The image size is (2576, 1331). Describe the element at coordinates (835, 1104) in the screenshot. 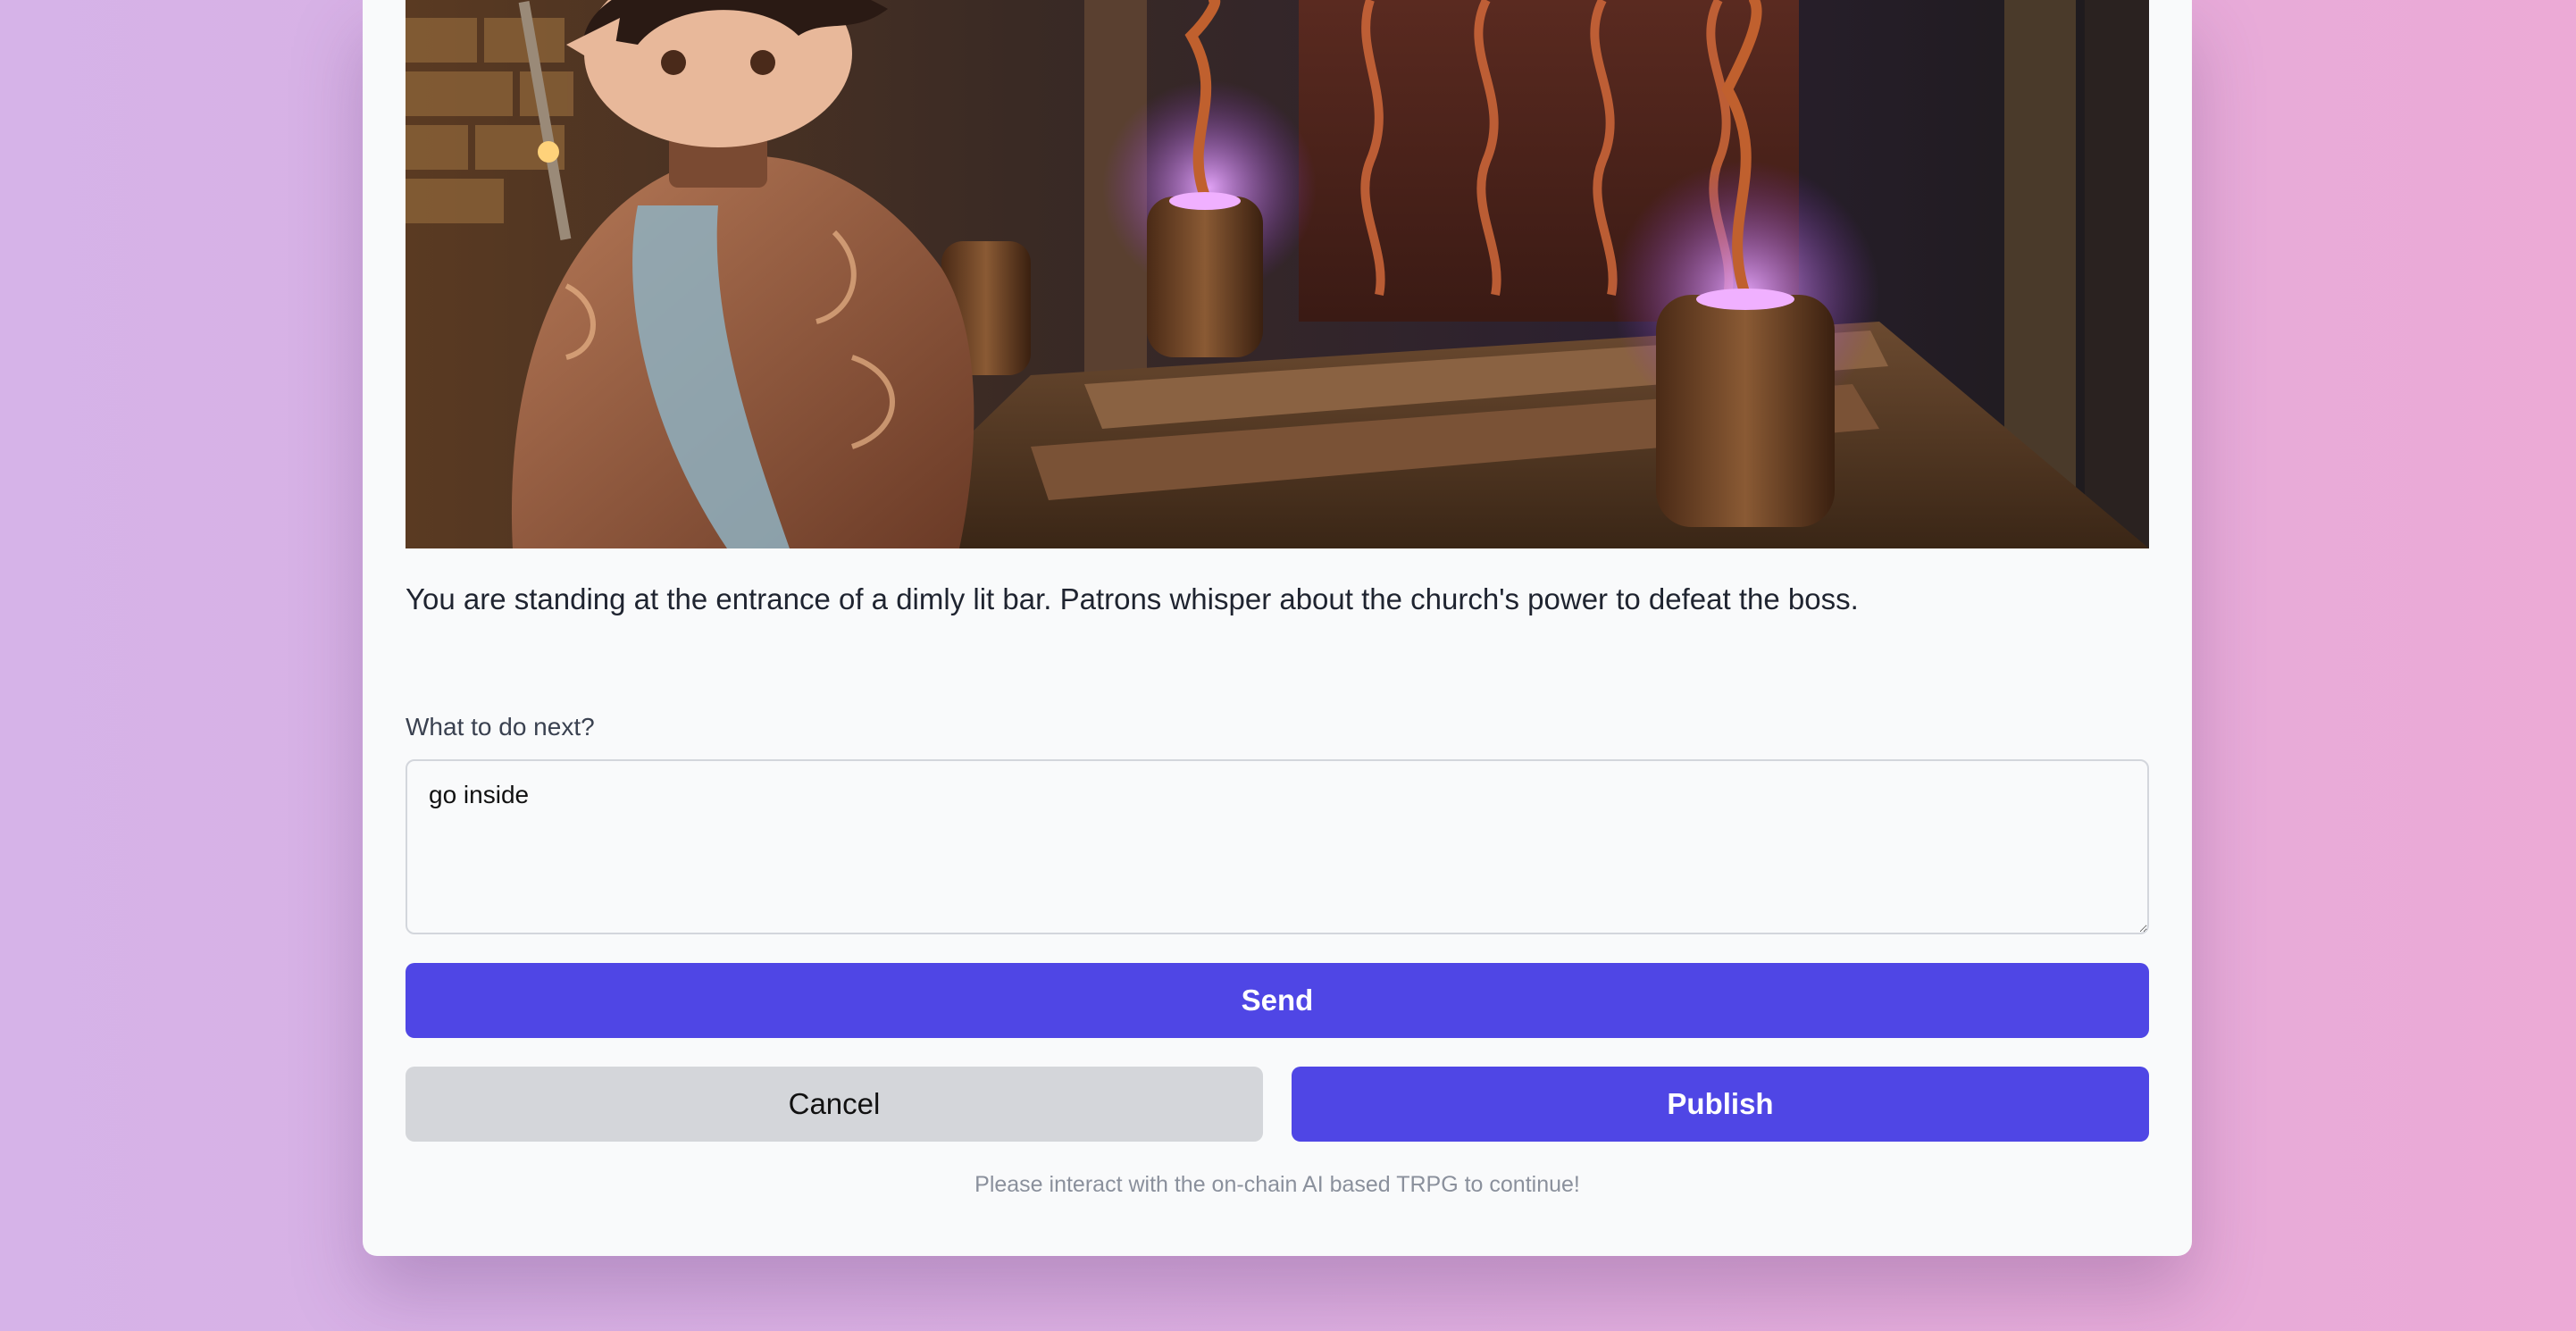

I see `cancel-button: Cancel` at that location.